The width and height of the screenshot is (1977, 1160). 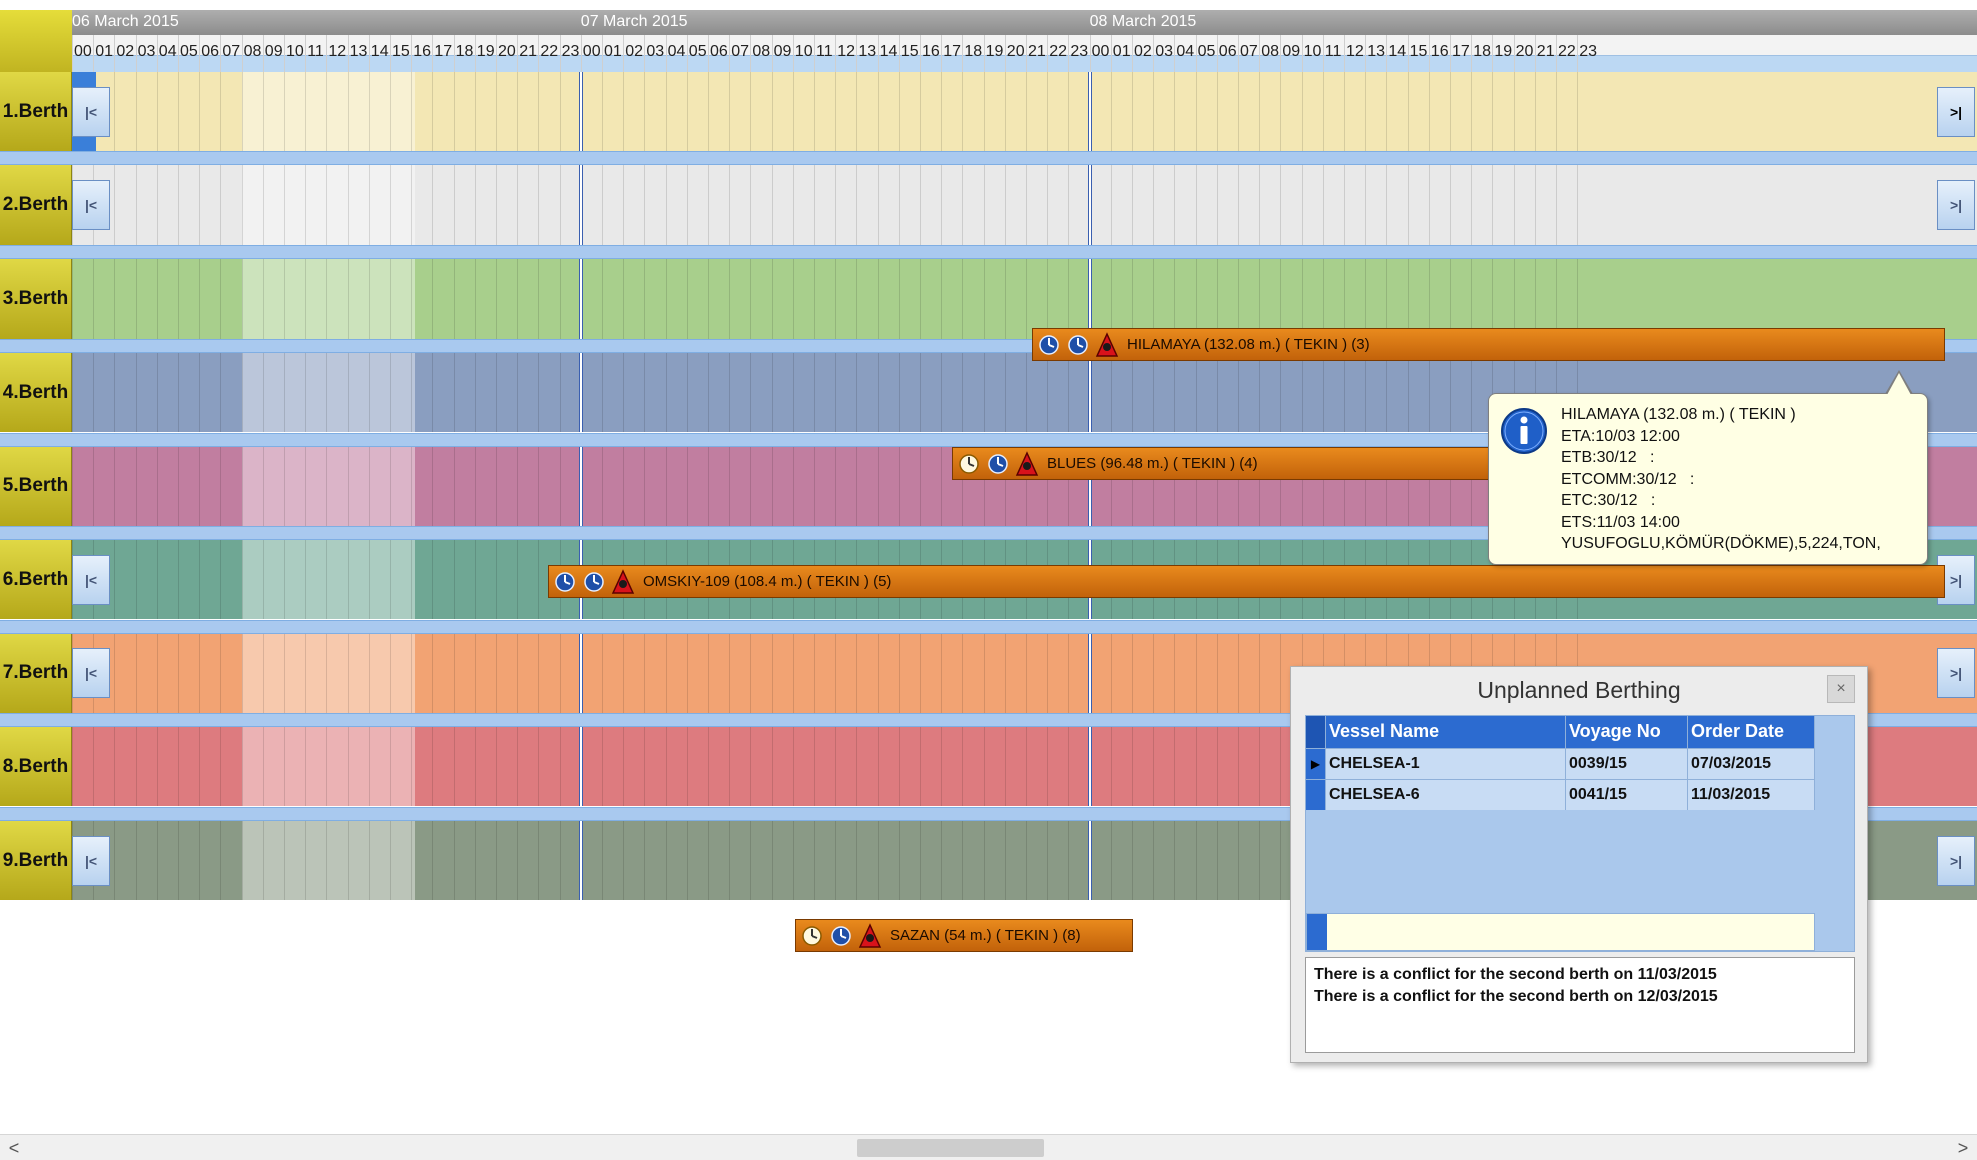 I want to click on cell-vessel-name: CHELSEA-1, so click(x=1446, y=764).